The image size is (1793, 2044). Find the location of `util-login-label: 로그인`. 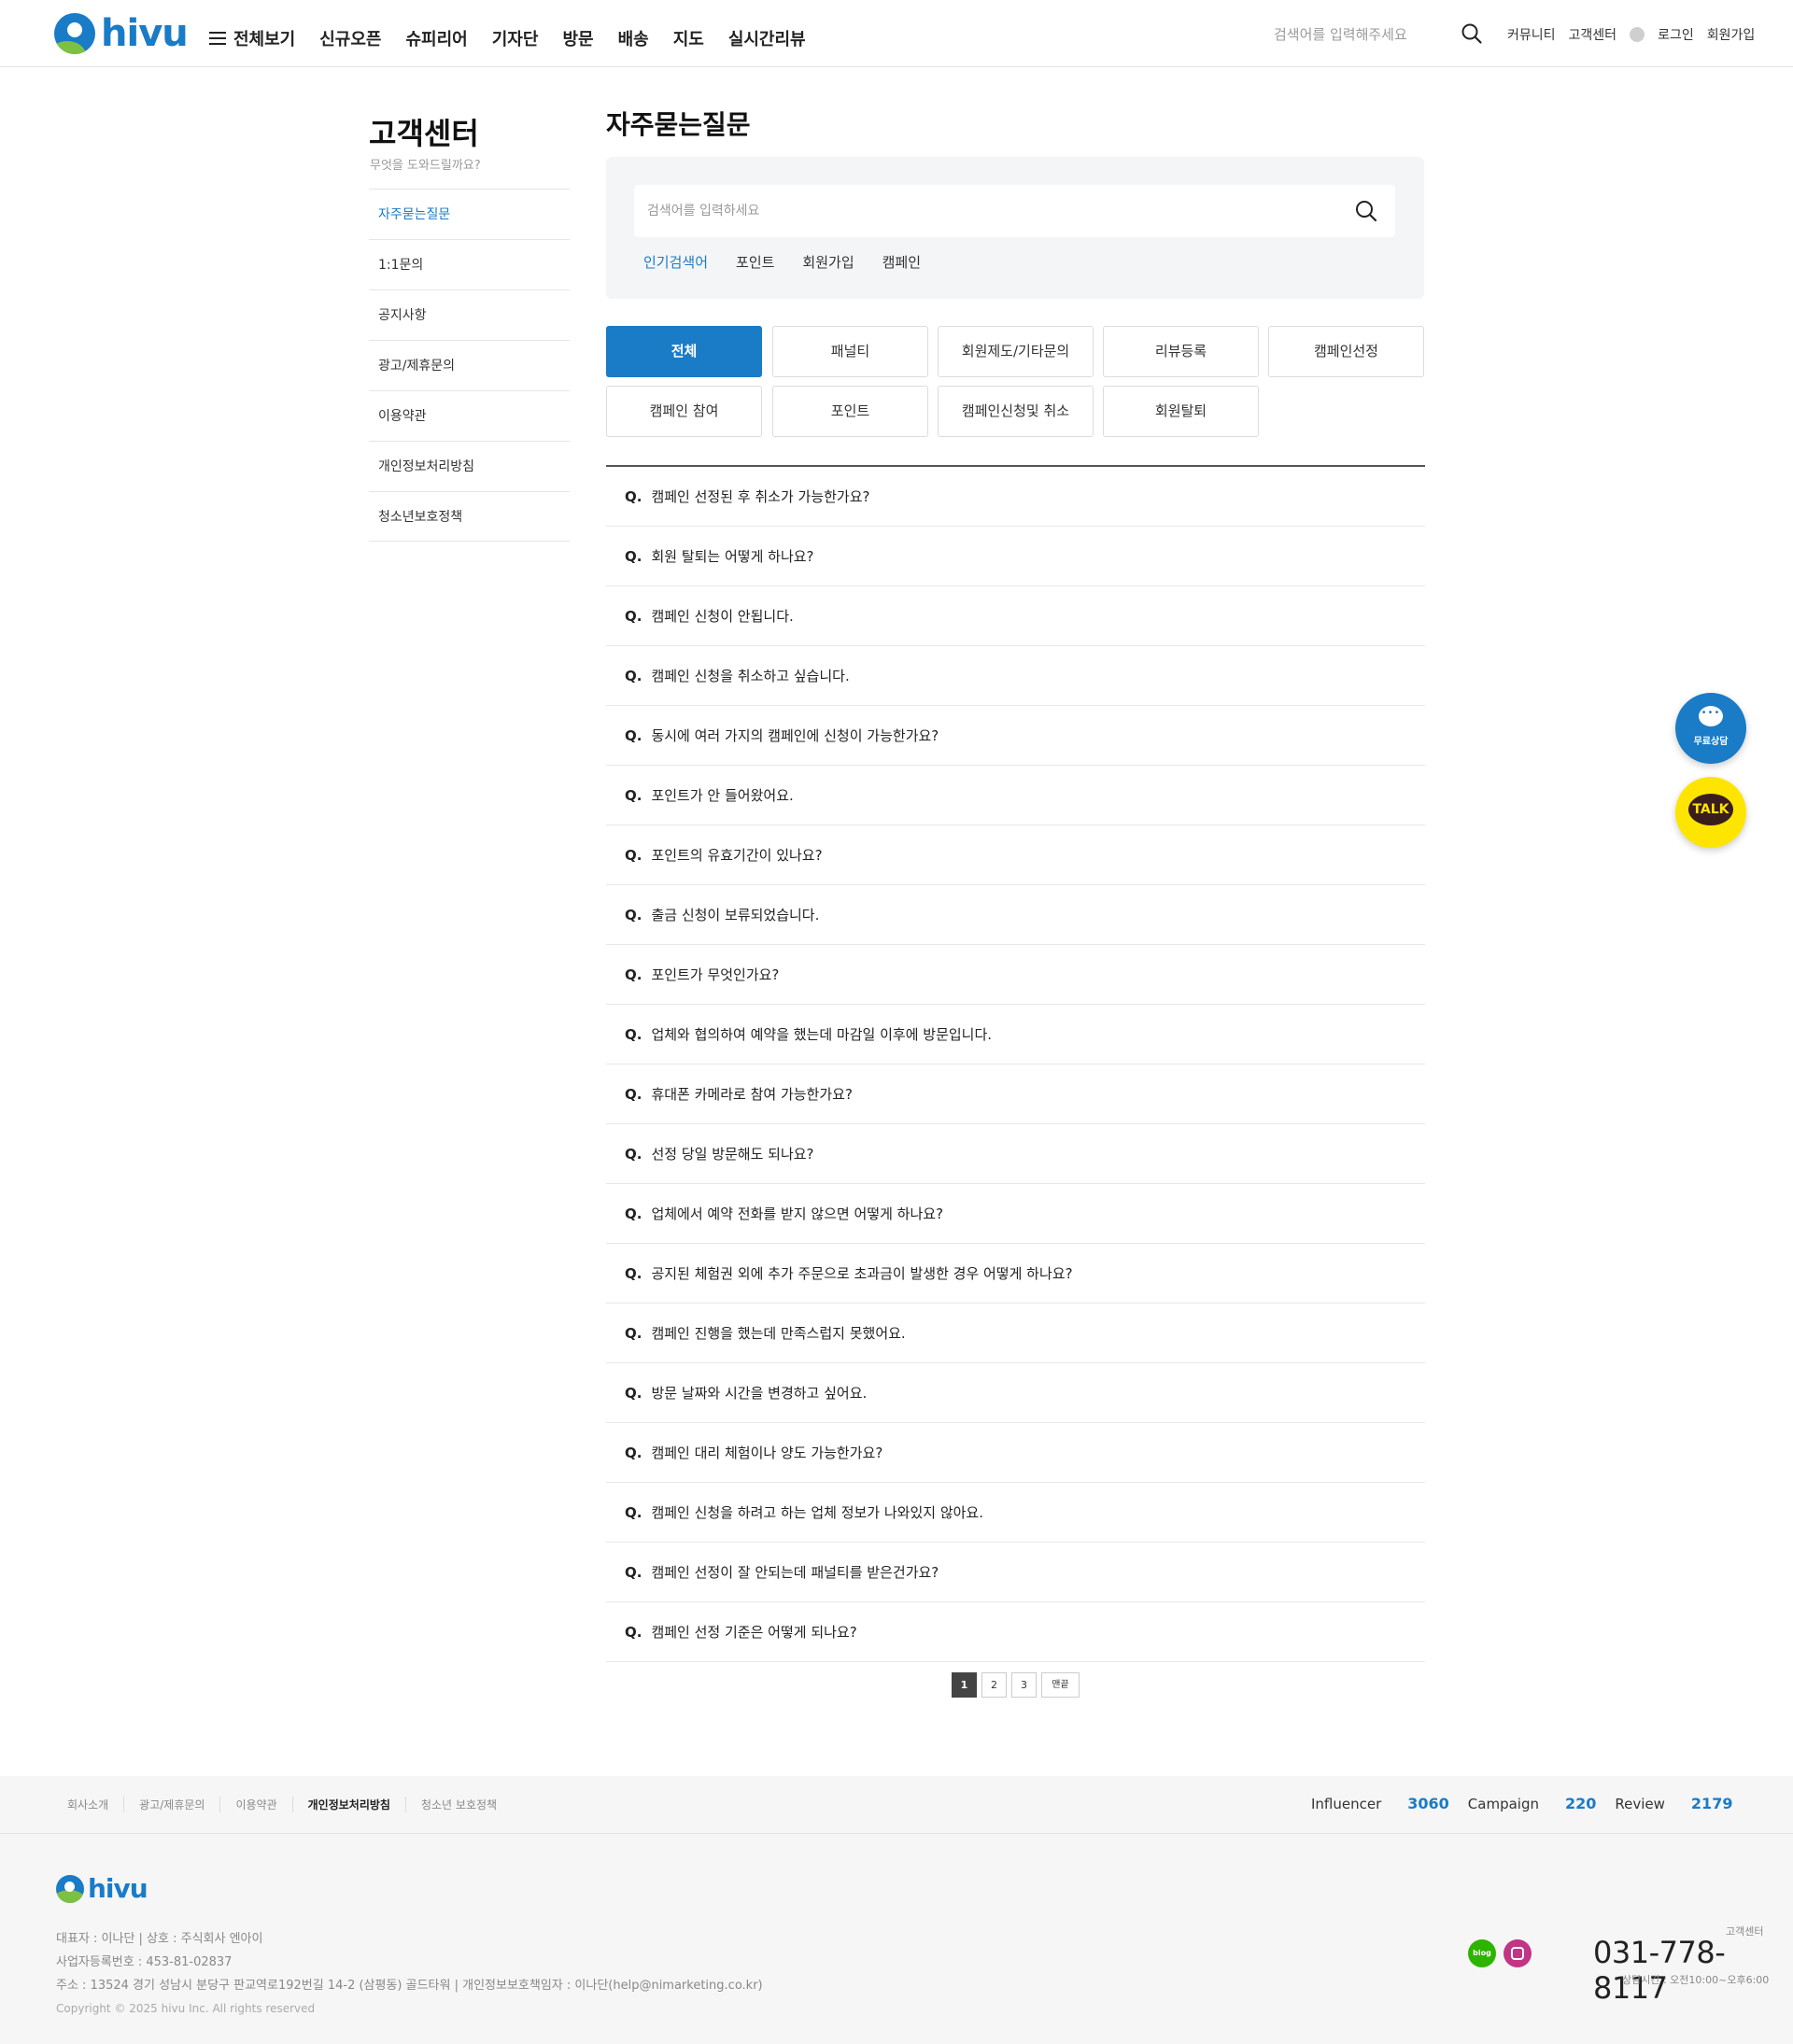

util-login-label: 로그인 is located at coordinates (1676, 35).